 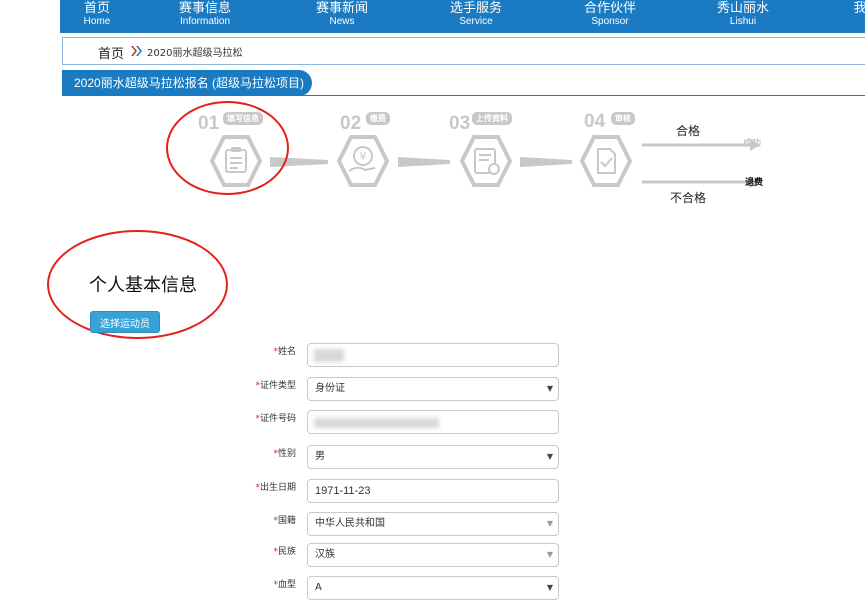 I want to click on nav-service-en: Service, so click(x=476, y=21).